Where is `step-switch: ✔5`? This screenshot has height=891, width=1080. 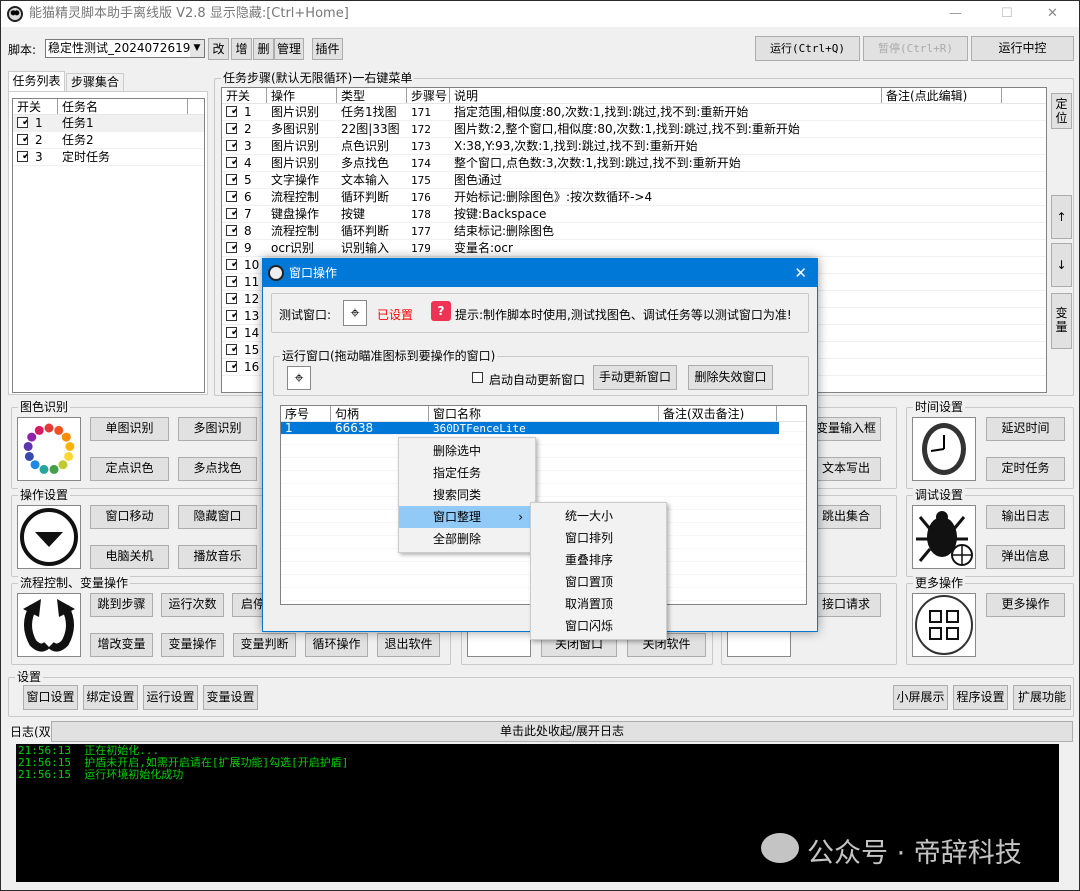 step-switch: ✔5 is located at coordinates (244, 180).